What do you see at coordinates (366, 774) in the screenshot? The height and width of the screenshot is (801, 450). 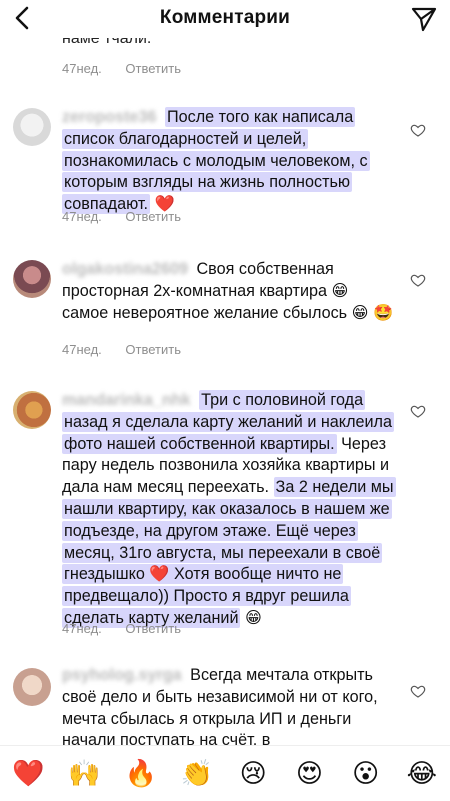 I see `emoji-surprised-button: 😮` at bounding box center [366, 774].